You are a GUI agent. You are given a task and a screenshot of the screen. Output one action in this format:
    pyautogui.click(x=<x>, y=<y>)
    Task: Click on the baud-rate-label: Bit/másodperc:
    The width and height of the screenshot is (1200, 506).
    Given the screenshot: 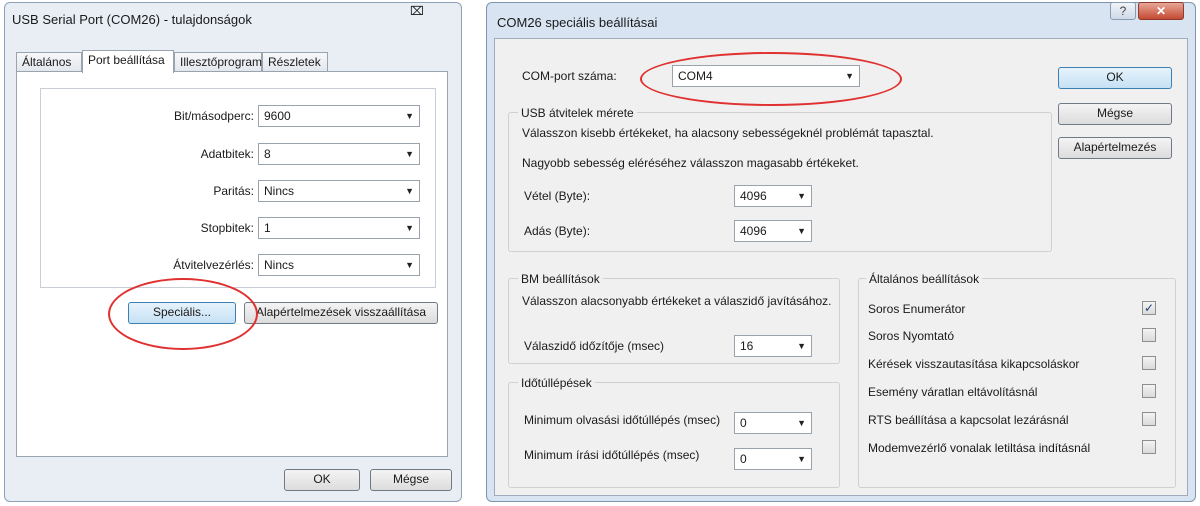 What is the action you would take?
    pyautogui.click(x=213, y=116)
    